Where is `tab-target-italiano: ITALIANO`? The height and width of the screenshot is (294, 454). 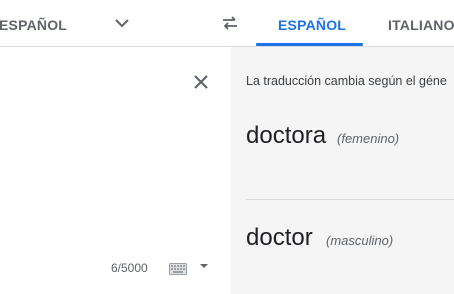
tab-target-italiano: ITALIANO is located at coordinates (421, 25).